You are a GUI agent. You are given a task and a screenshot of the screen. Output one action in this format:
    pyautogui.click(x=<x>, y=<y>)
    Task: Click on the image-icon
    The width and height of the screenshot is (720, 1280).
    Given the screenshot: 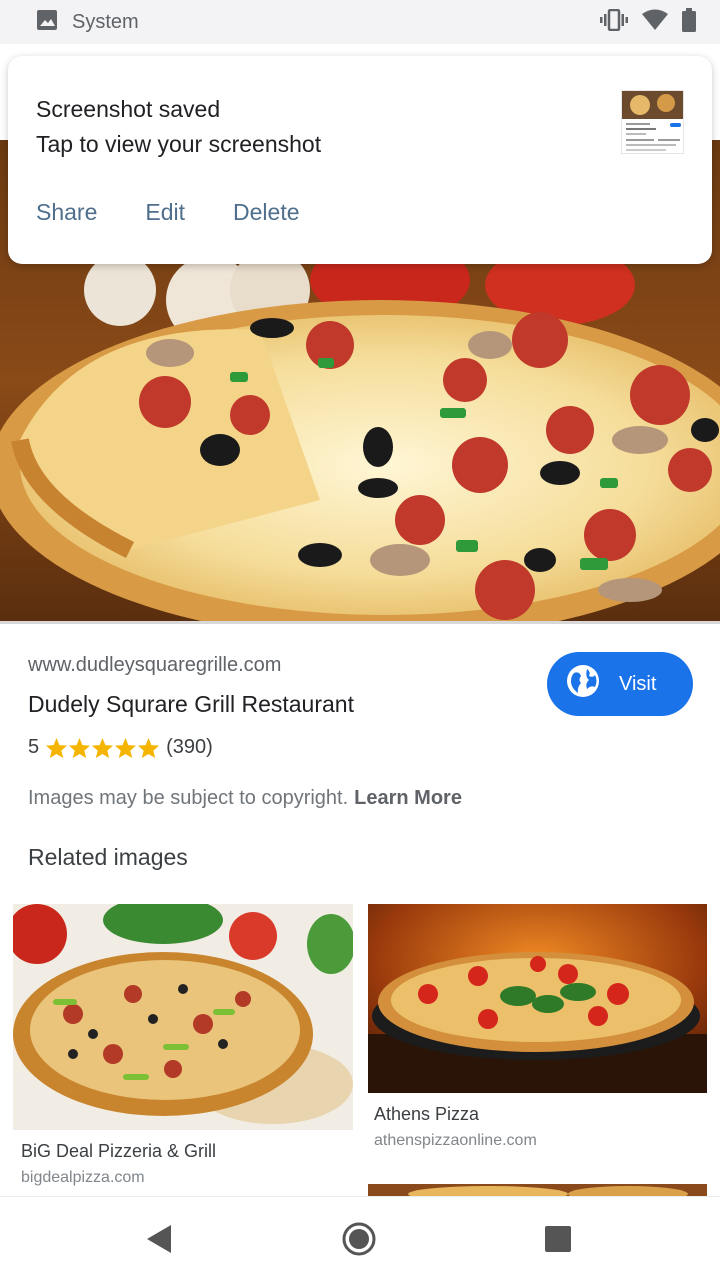 What is the action you would take?
    pyautogui.click(x=47, y=22)
    